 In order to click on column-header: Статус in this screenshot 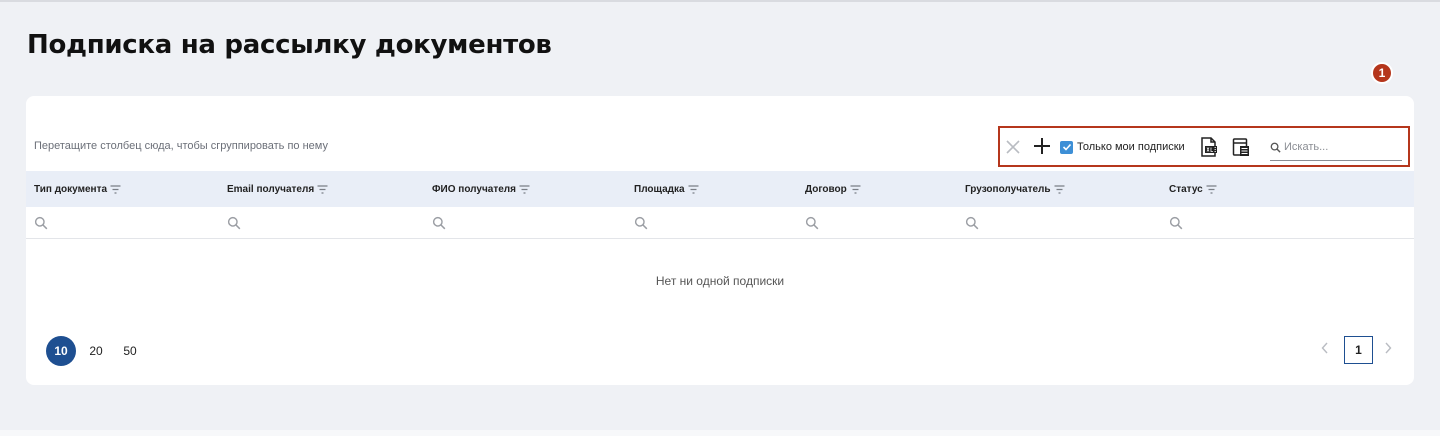, I will do `click(1193, 189)`.